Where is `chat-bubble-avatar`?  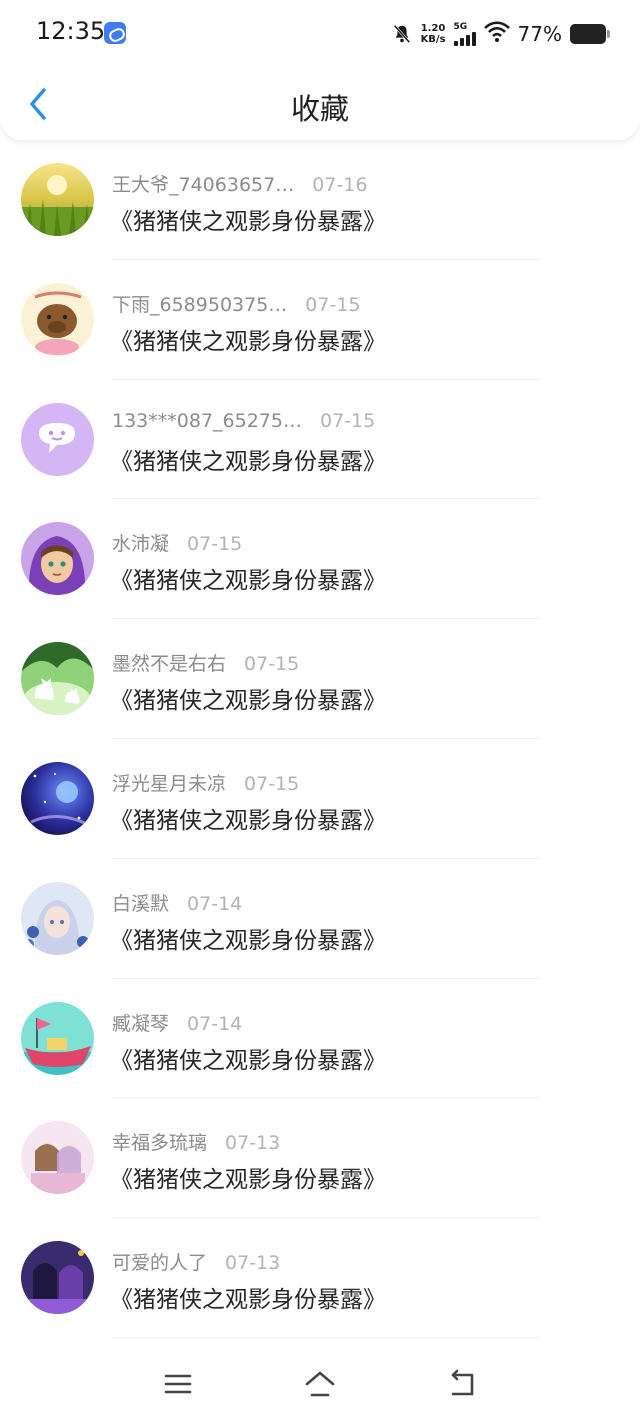 chat-bubble-avatar is located at coordinates (57, 439).